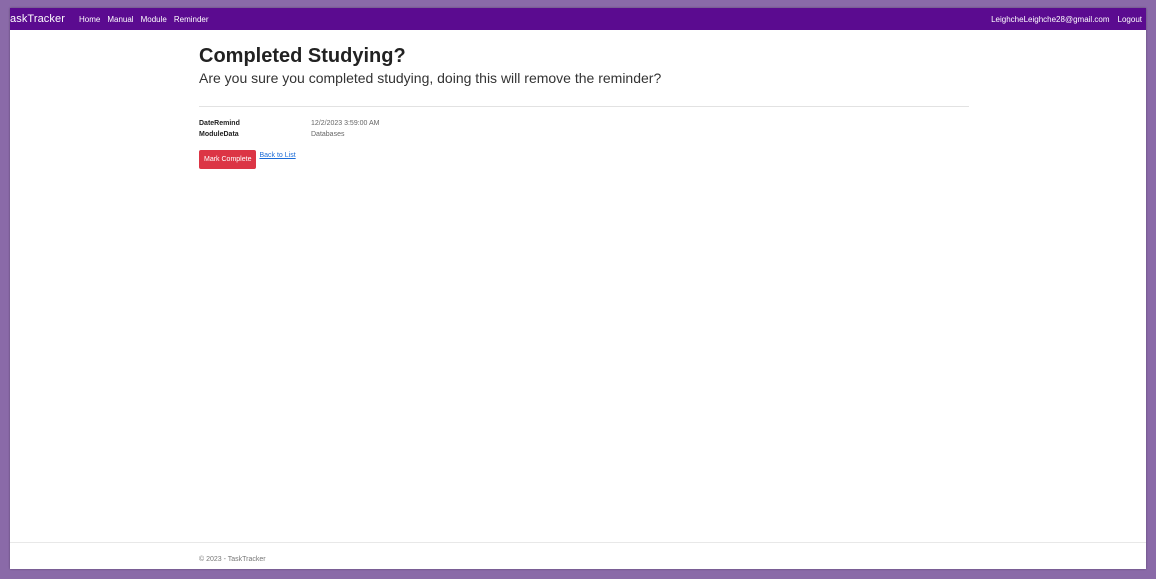 The height and width of the screenshot is (579, 1156). What do you see at coordinates (37, 19) in the screenshot?
I see `brand-link: askTracker` at bounding box center [37, 19].